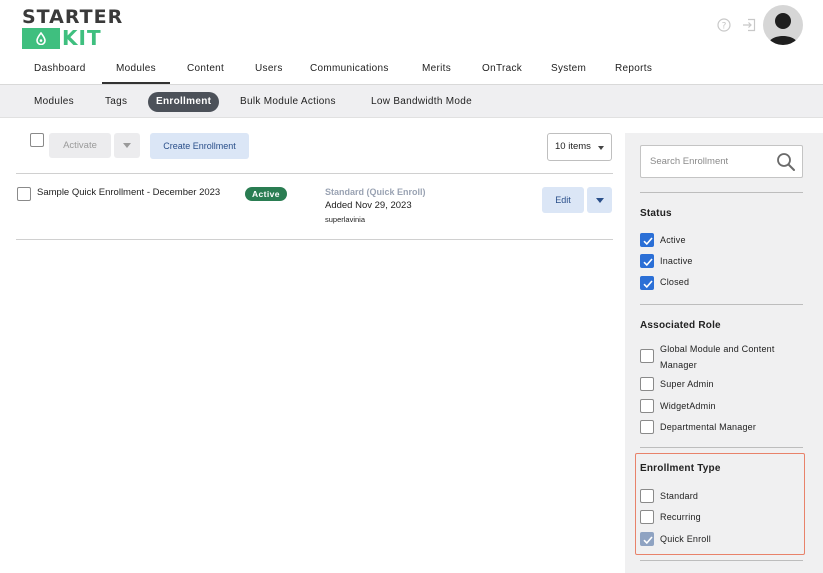 Image resolution: width=823 pixels, height=573 pixels. I want to click on row-actions-dropdown-button, so click(599, 200).